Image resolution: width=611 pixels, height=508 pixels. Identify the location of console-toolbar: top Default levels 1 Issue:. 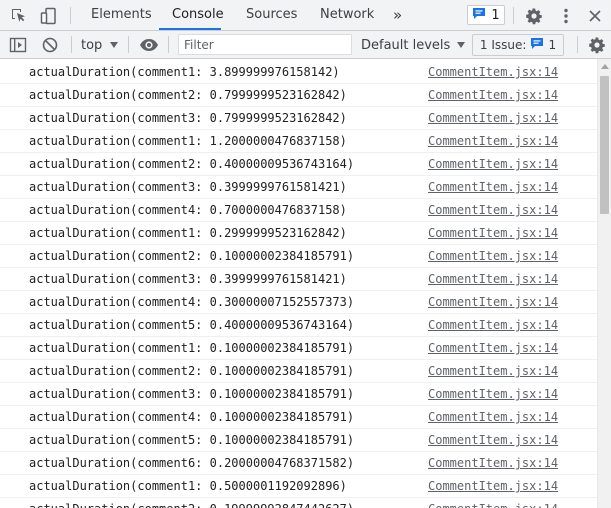
(305, 45).